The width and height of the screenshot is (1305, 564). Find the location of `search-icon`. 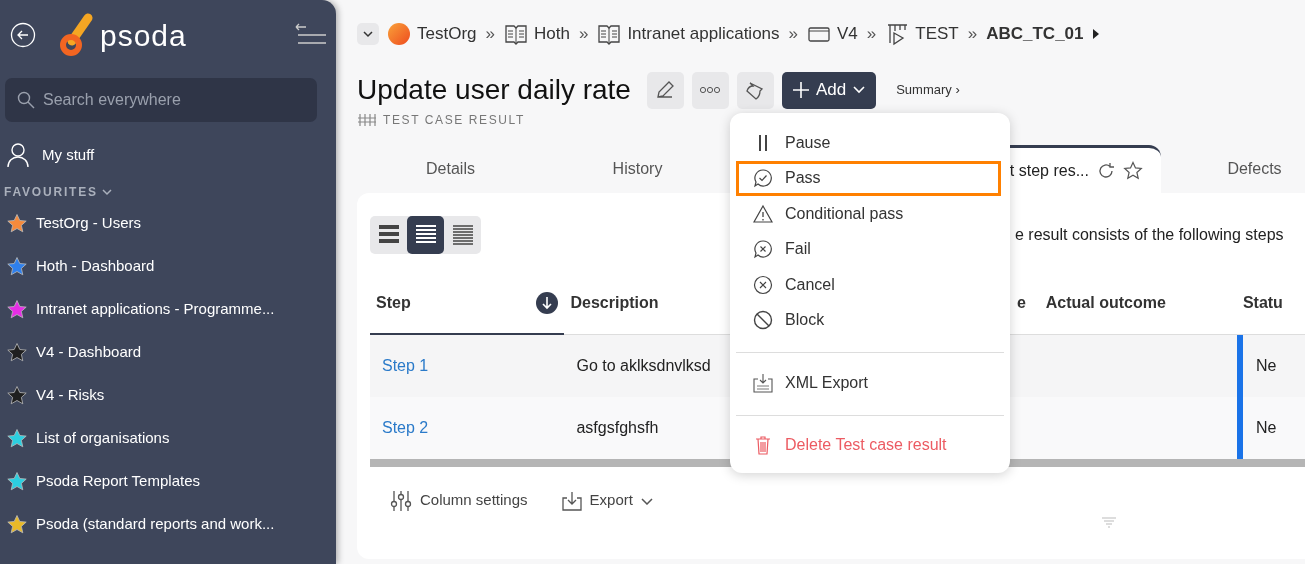

search-icon is located at coordinates (26, 100).